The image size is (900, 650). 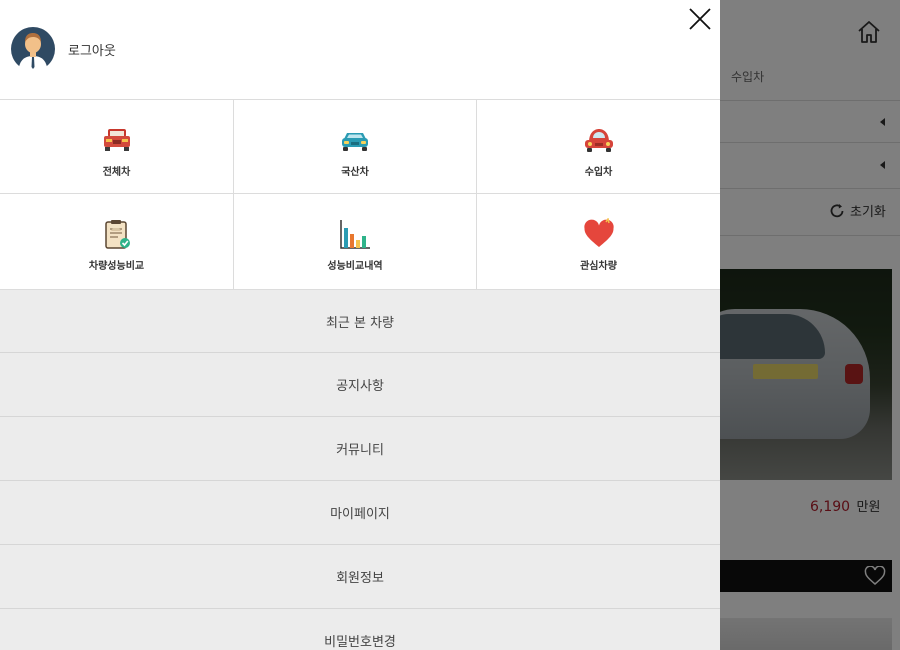 What do you see at coordinates (360, 629) in the screenshot?
I see `menu-item-change-password: 비밀번호변경` at bounding box center [360, 629].